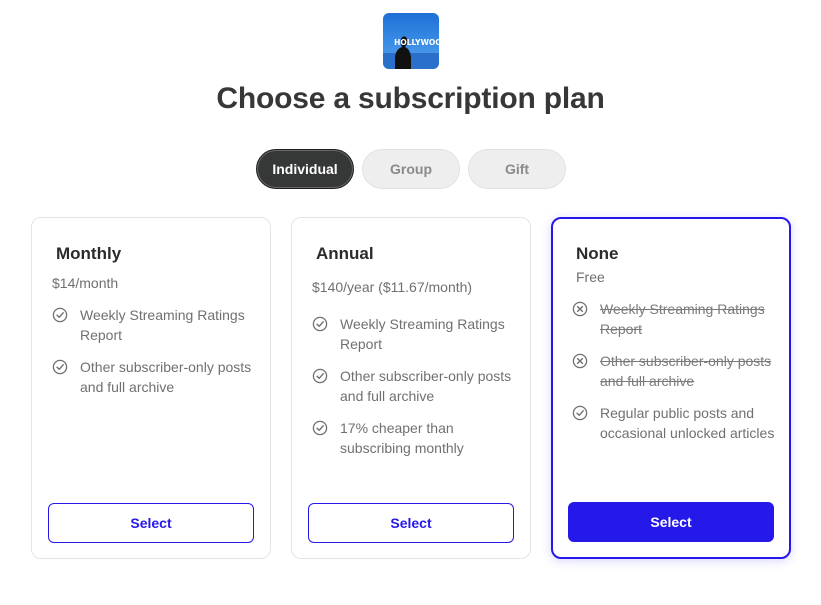  What do you see at coordinates (410, 98) in the screenshot?
I see `page-title: Choose a subscription plan` at bounding box center [410, 98].